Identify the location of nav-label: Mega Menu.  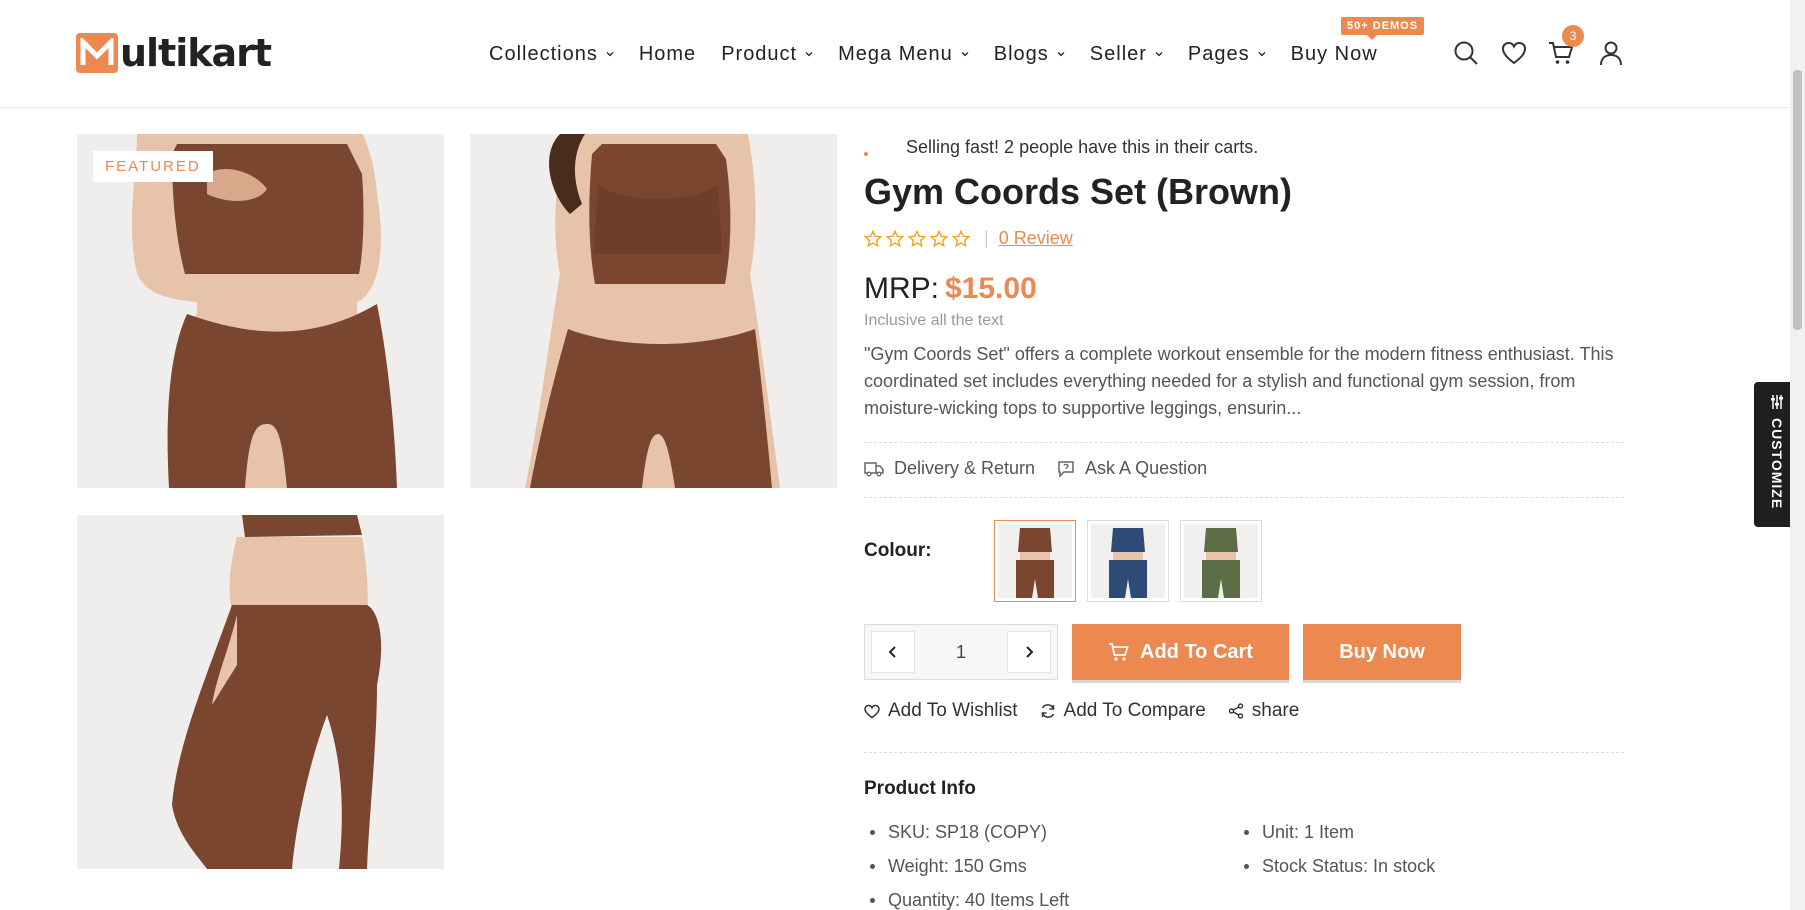
(895, 53).